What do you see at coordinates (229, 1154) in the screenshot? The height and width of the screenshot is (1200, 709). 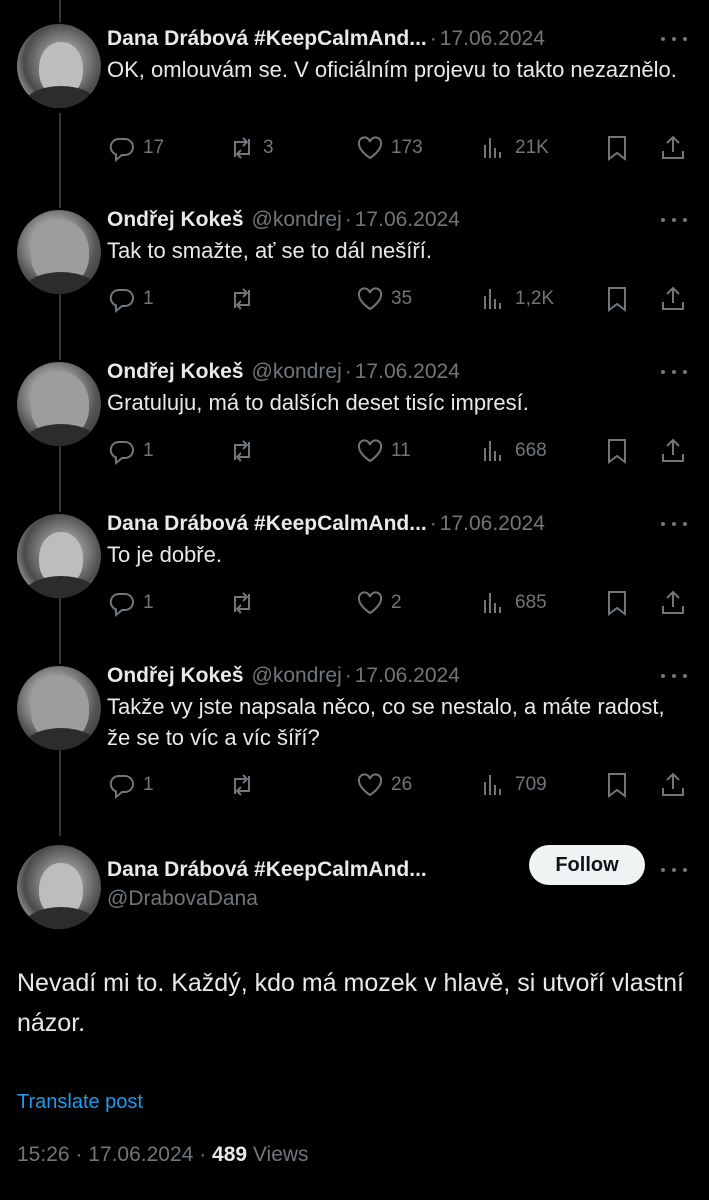 I see `views-count: 489` at bounding box center [229, 1154].